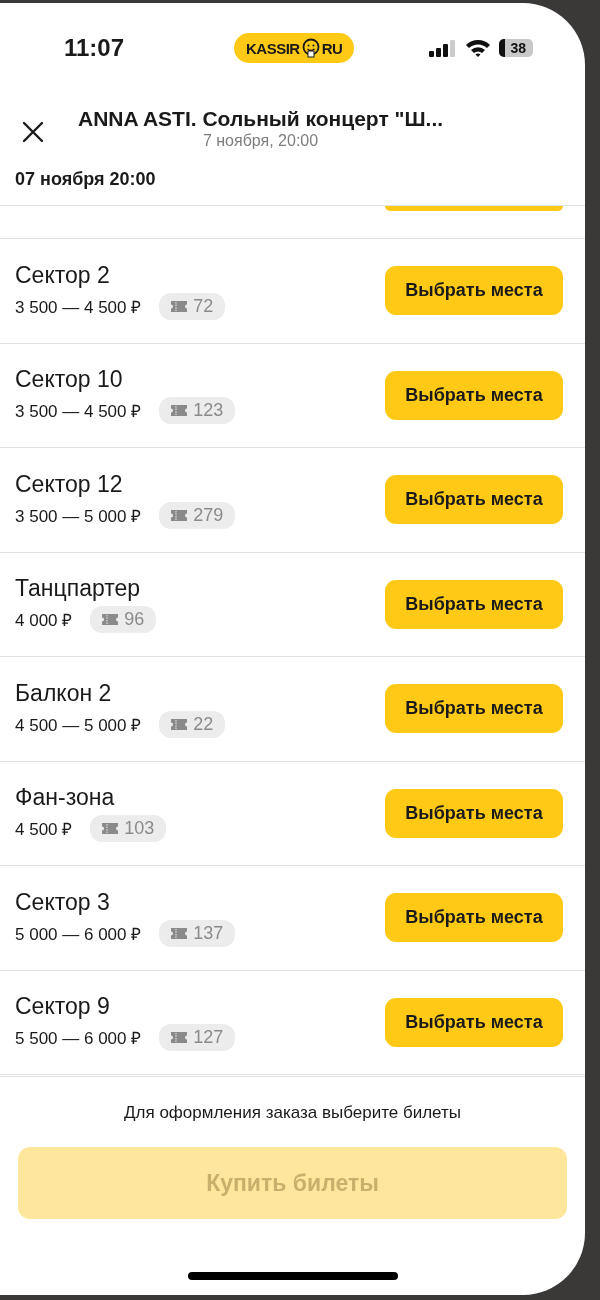 The image size is (600, 1300). Describe the element at coordinates (260, 140) in the screenshot. I see `event-date: 7 ноября, 20:00` at that location.